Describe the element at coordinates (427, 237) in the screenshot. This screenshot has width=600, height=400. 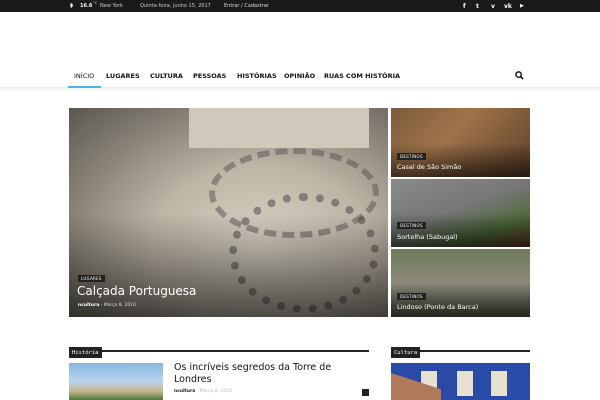
I see `side-post-title: Sortelha (Sabugal)` at that location.